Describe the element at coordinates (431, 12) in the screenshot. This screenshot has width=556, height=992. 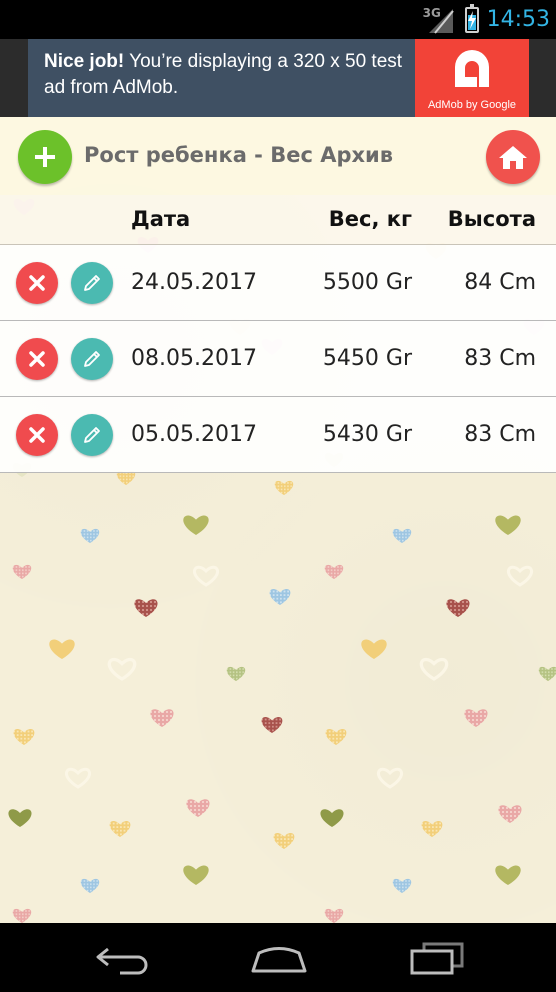
I see `network-type: 3G` at that location.